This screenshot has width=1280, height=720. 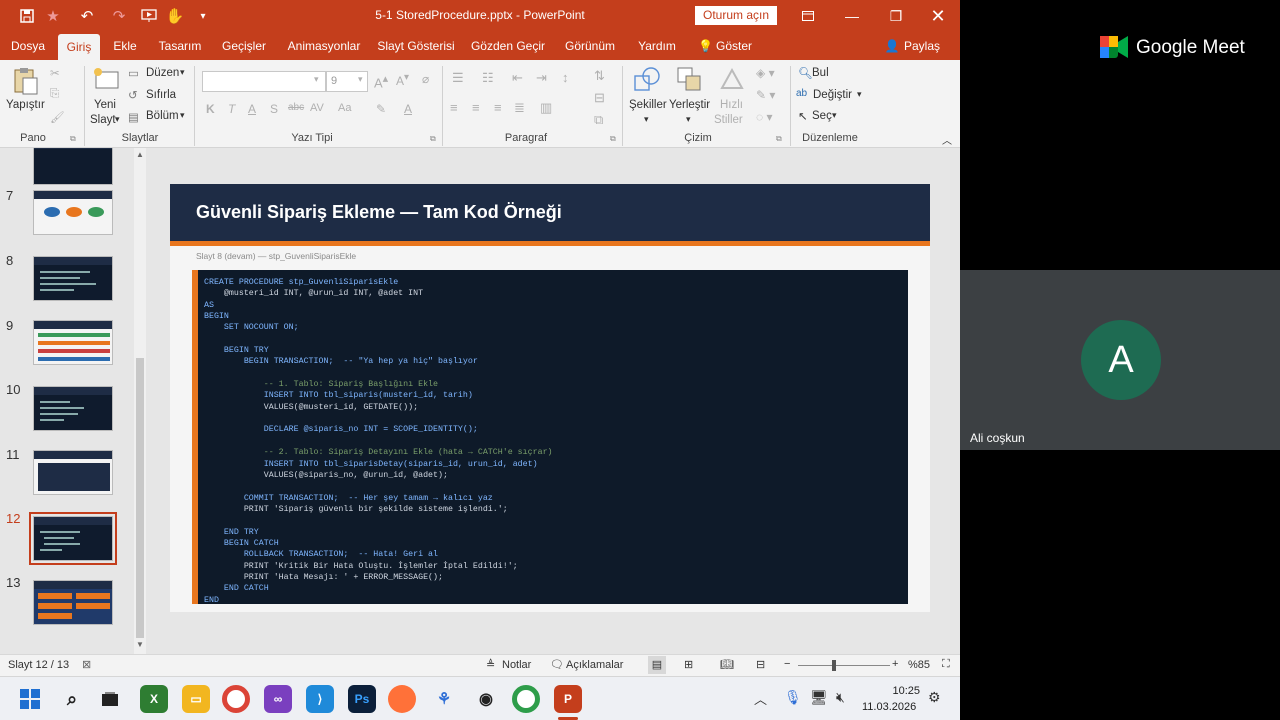 What do you see at coordinates (180, 46) in the screenshot?
I see `tab-design: Tasarım` at bounding box center [180, 46].